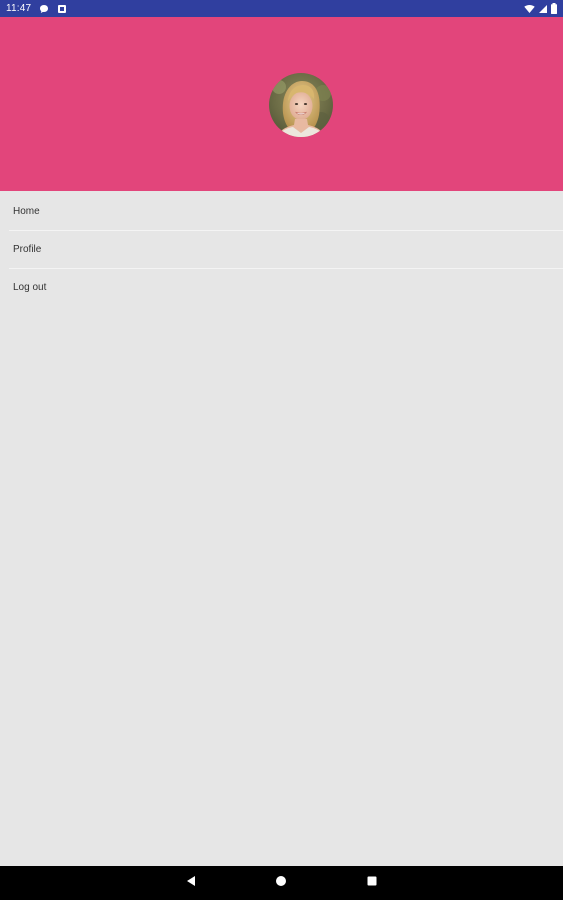 This screenshot has width=563, height=900. I want to click on recents-square-icon, so click(372, 883).